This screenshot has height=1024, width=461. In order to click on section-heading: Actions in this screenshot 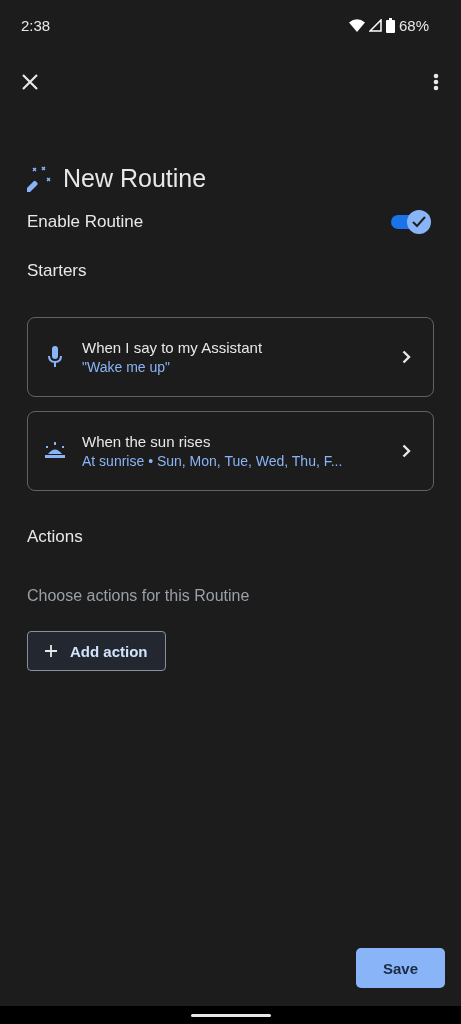, I will do `click(55, 537)`.